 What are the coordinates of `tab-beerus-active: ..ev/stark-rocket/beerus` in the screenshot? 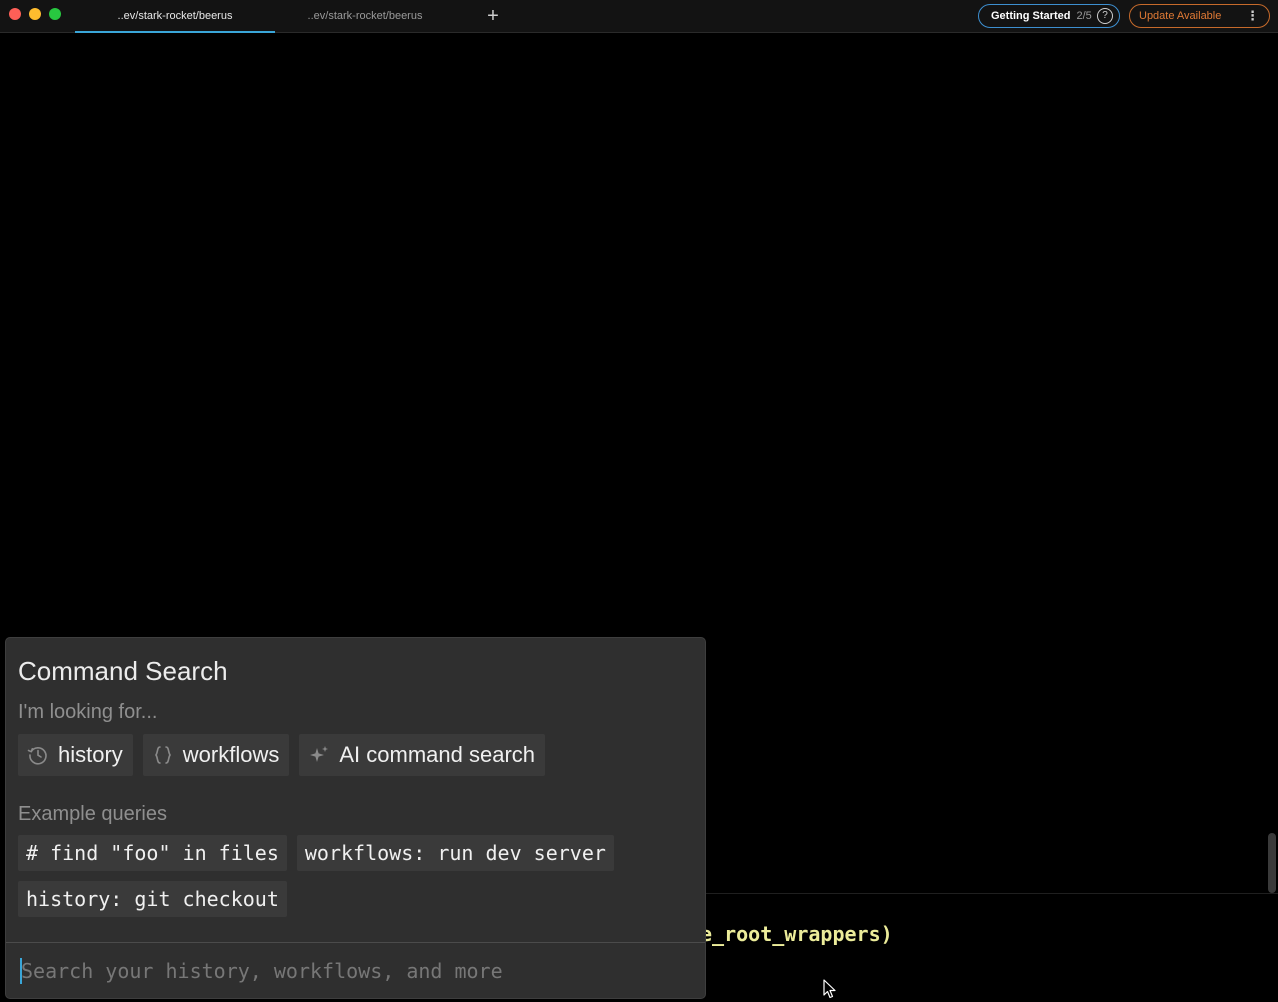 It's located at (175, 16).